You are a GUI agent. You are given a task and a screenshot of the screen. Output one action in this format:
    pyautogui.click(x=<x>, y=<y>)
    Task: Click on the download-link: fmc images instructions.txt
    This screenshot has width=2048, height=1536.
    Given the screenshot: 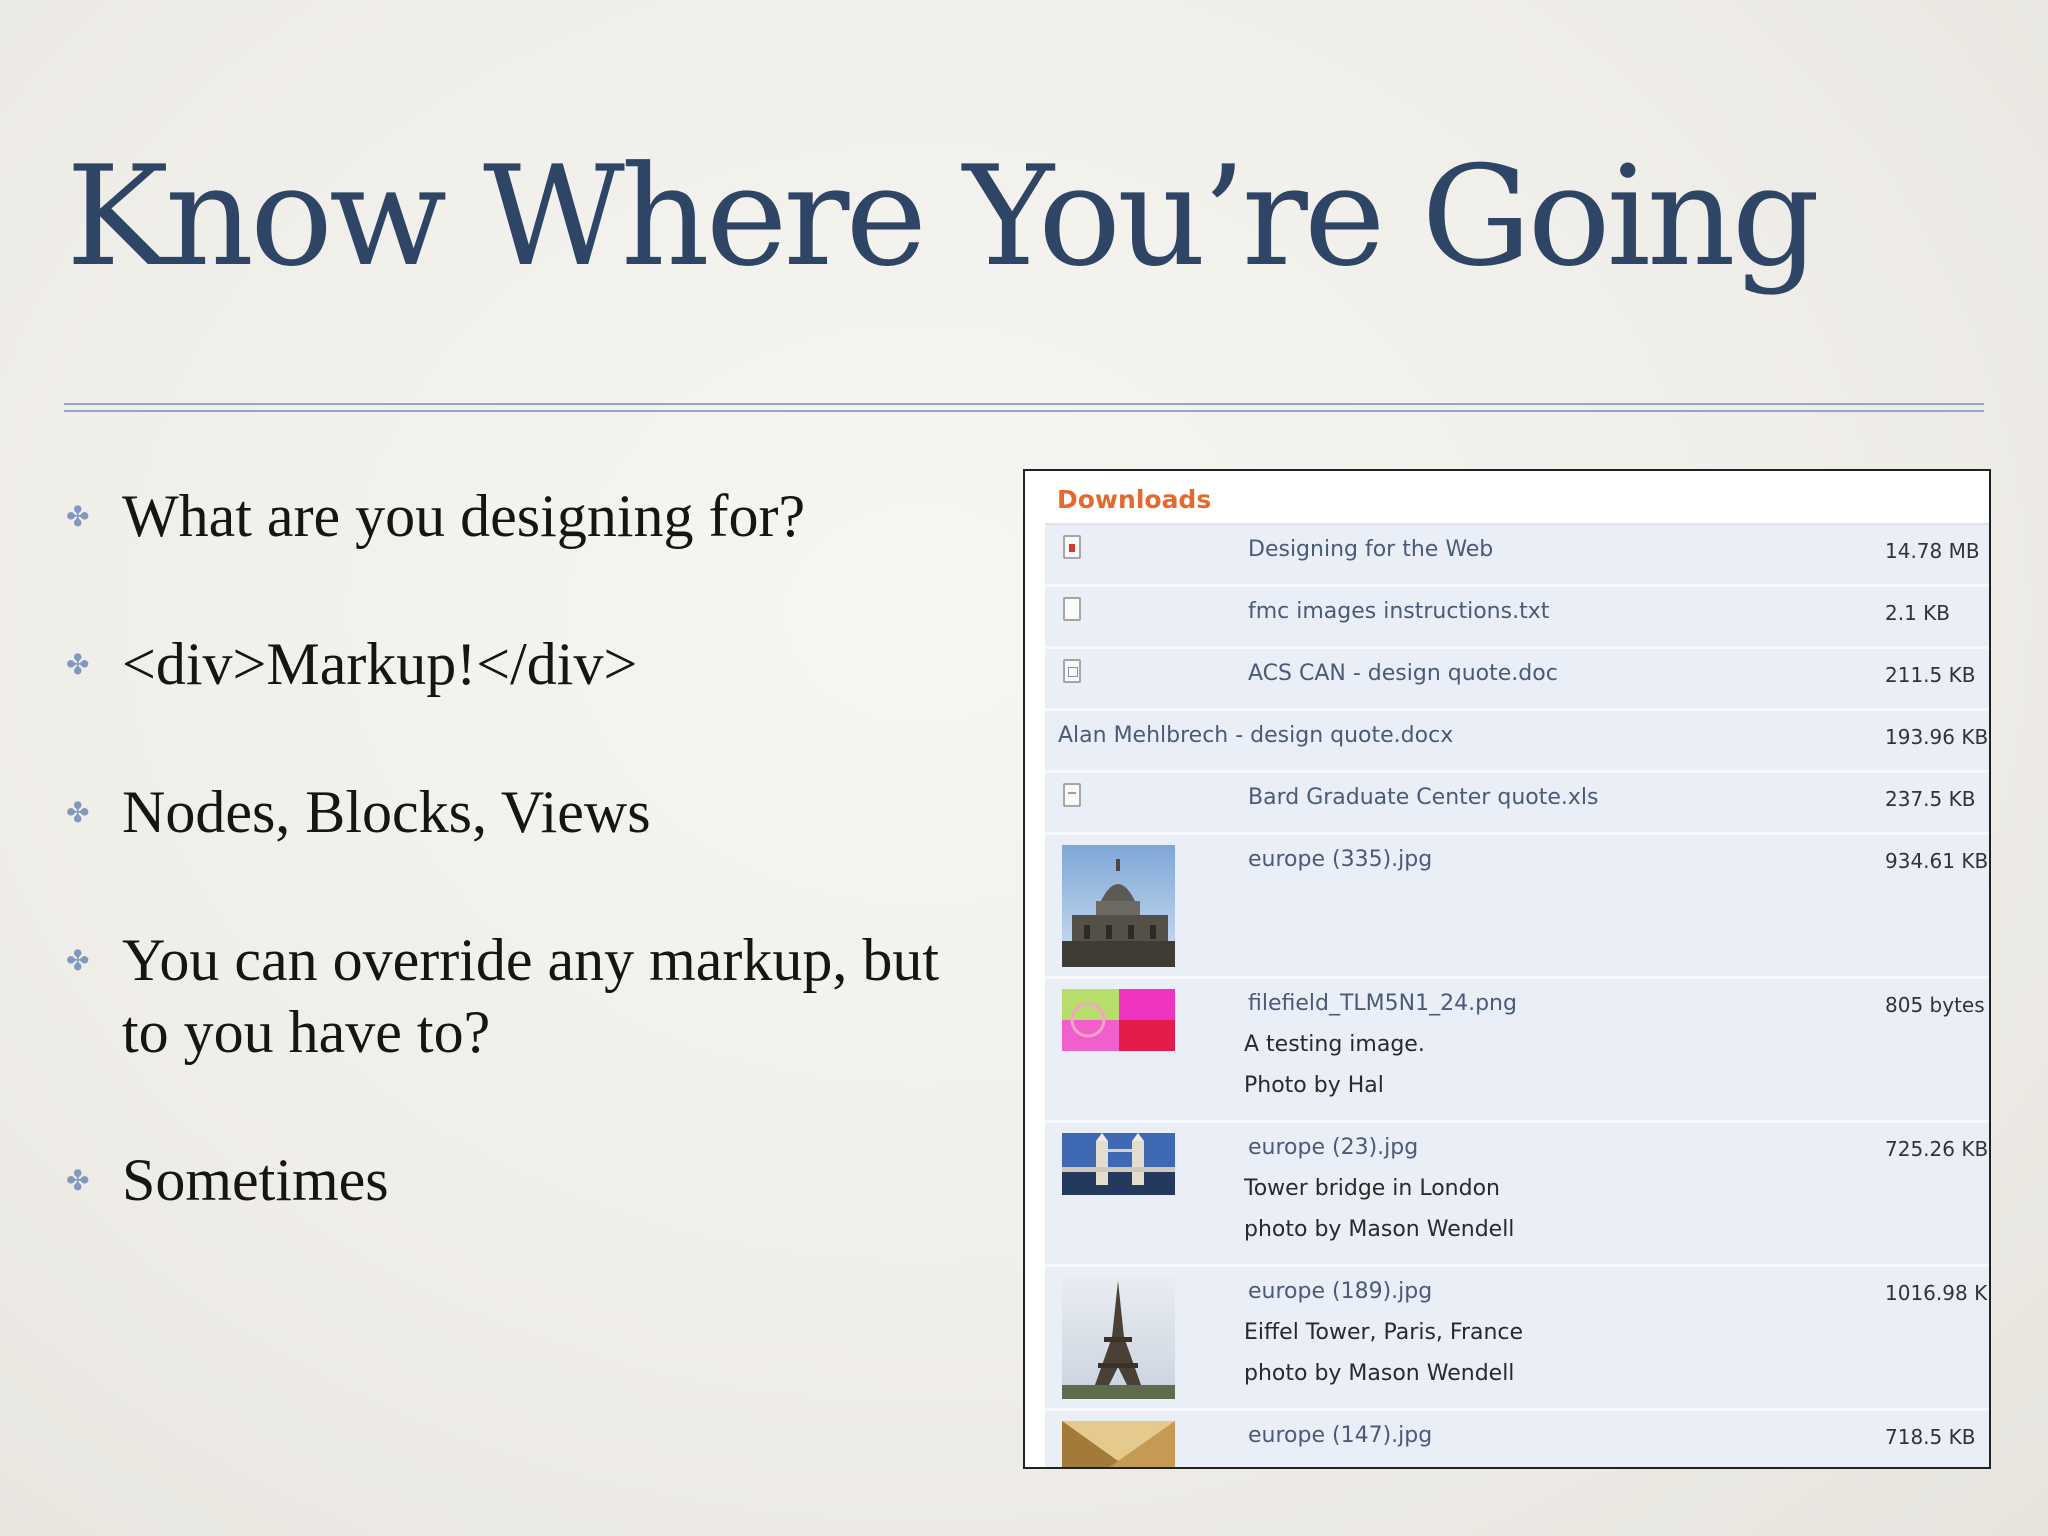 What is the action you would take?
    pyautogui.click(x=1398, y=611)
    